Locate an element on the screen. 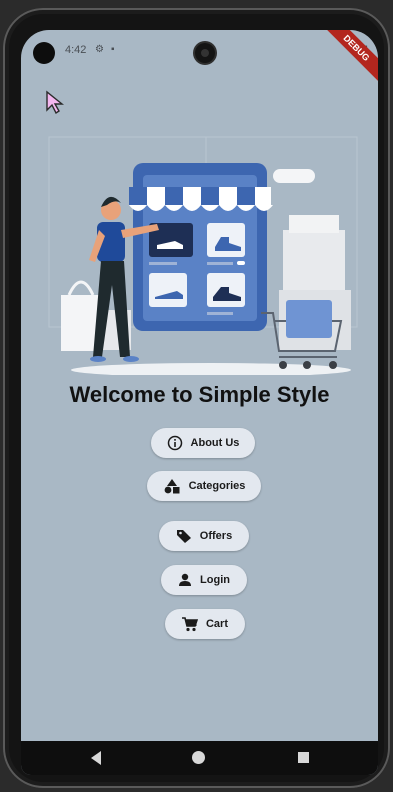 Image resolution: width=393 pixels, height=792 pixels. categories-button: Categories is located at coordinates (204, 486).